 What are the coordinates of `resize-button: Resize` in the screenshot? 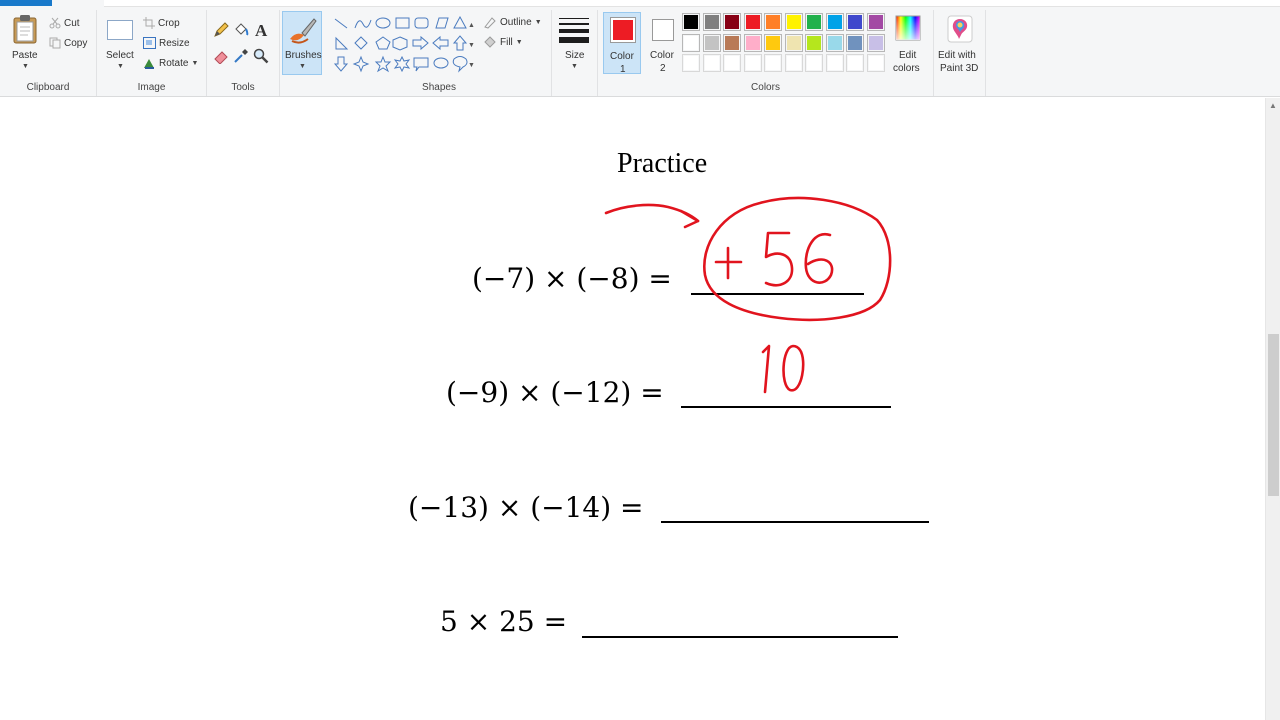 It's located at (166, 43).